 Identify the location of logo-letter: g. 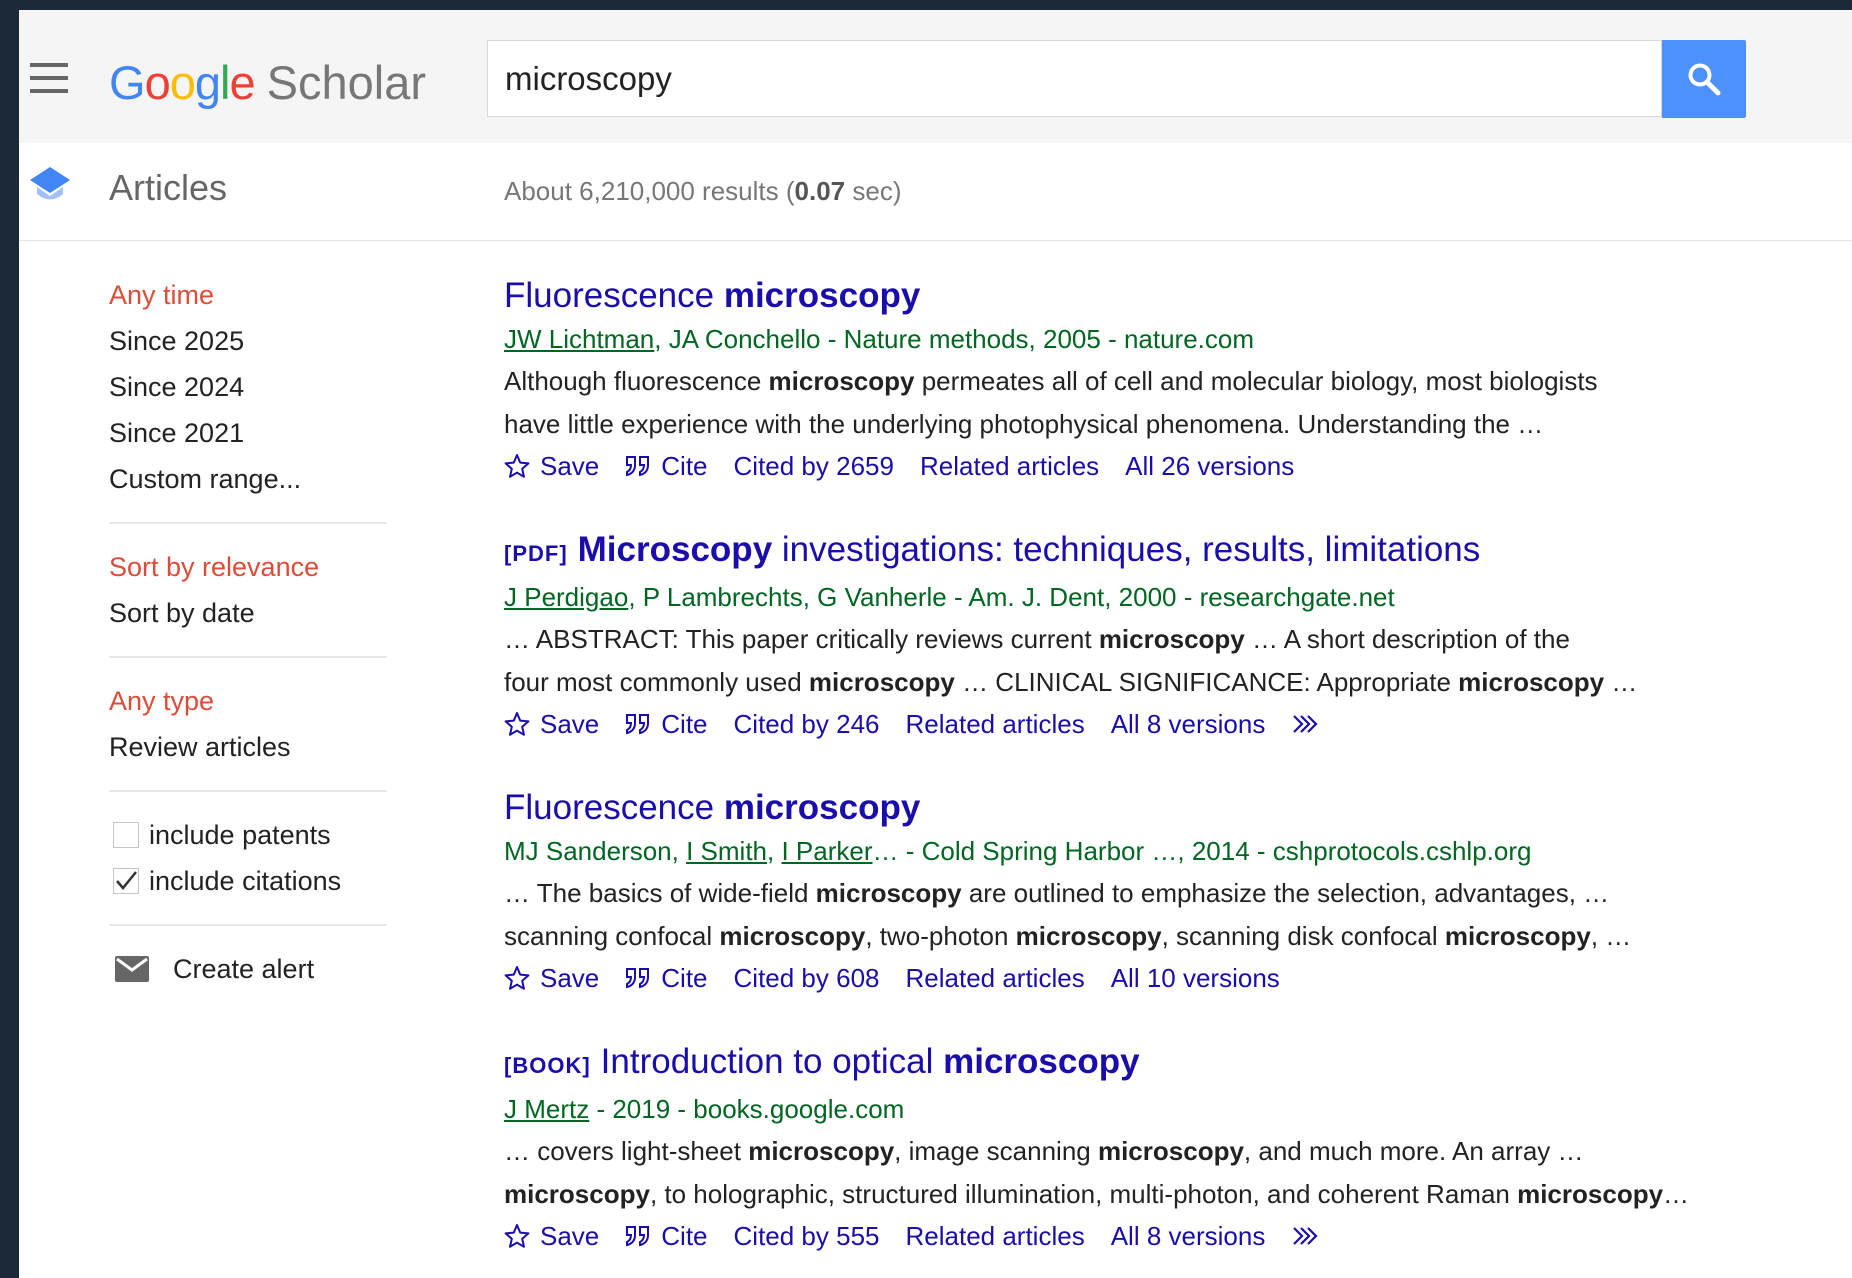
(207, 82).